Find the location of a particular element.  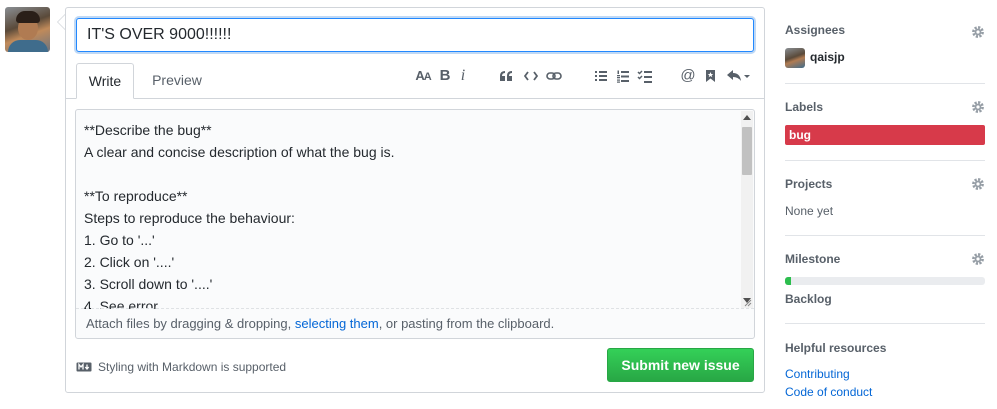

saved-reply-icon is located at coordinates (710, 76).